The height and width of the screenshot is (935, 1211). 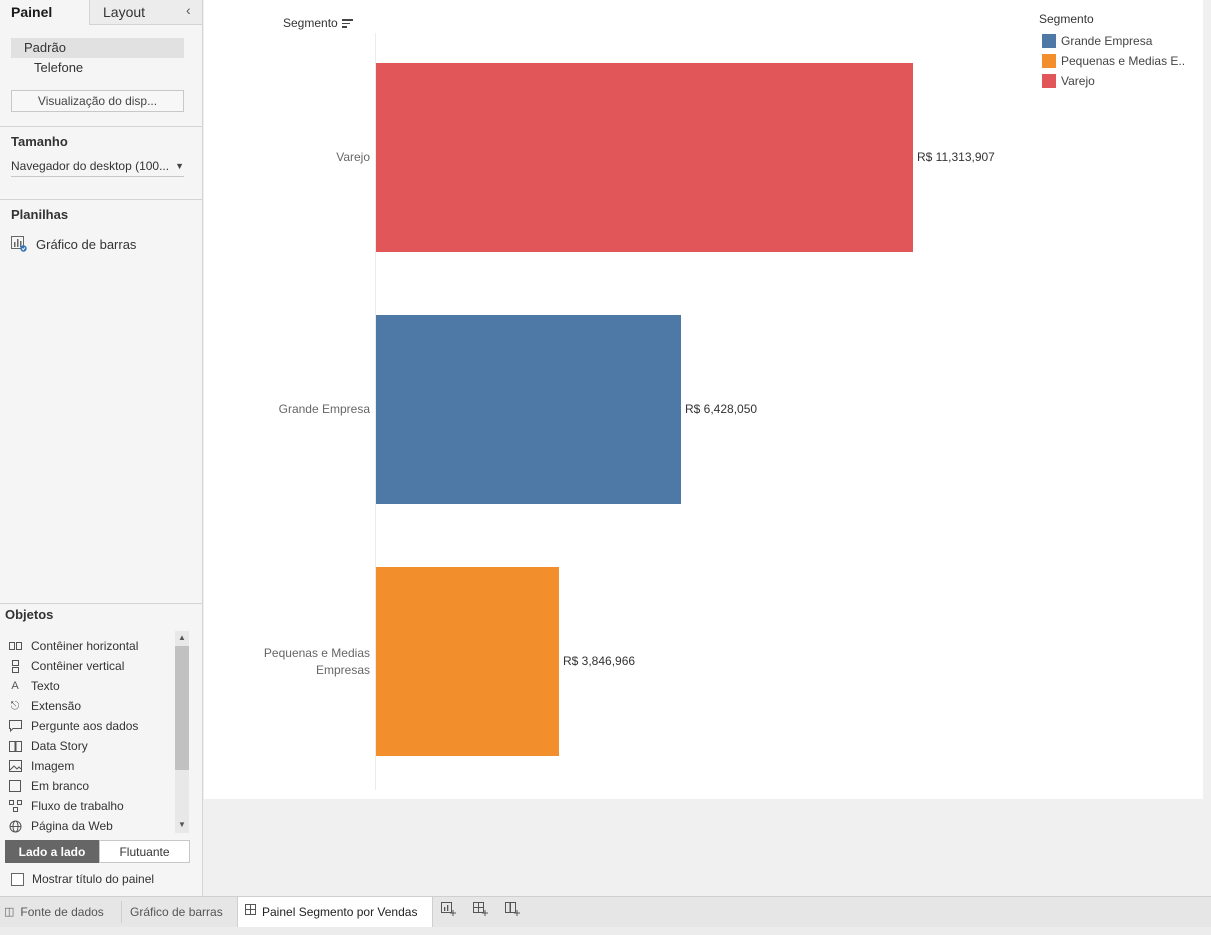 I want to click on new-dashboard-icon, so click(x=481, y=912).